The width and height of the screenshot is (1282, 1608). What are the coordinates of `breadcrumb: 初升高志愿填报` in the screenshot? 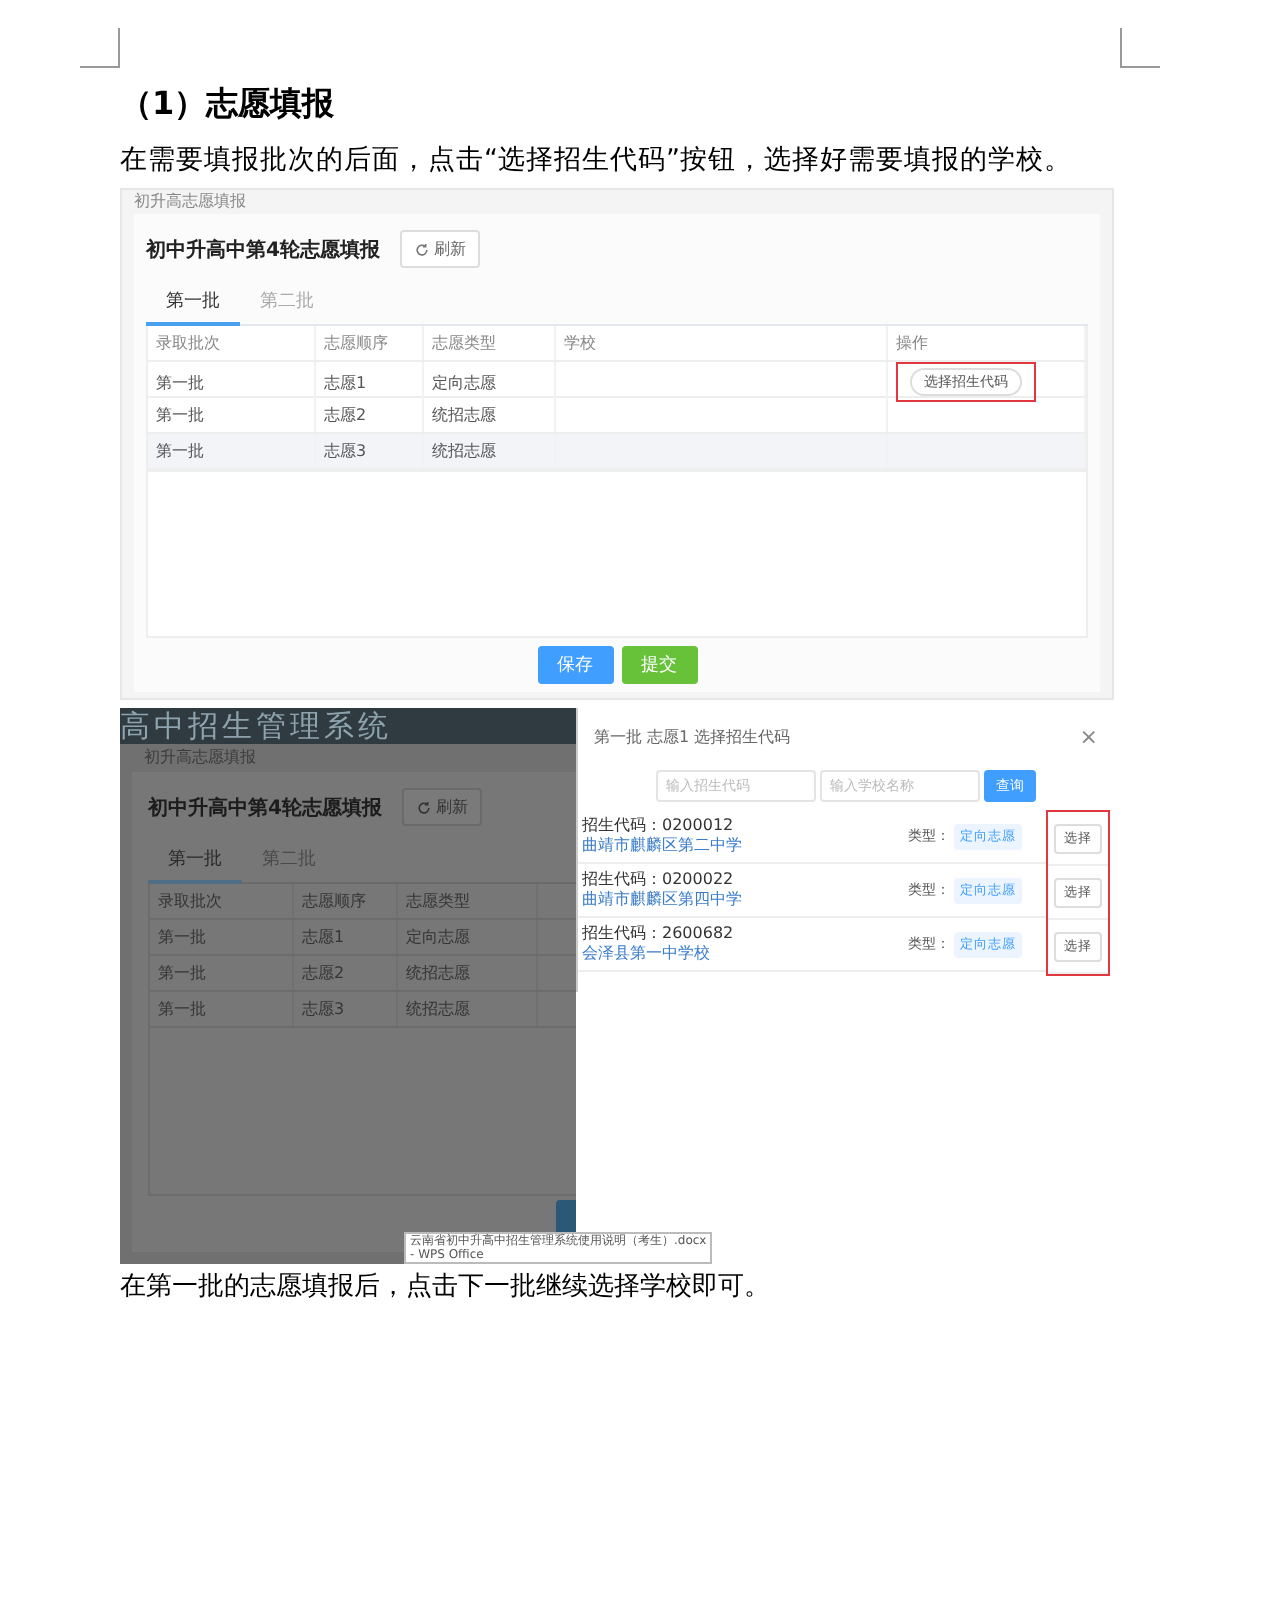 It's located at (191, 202).